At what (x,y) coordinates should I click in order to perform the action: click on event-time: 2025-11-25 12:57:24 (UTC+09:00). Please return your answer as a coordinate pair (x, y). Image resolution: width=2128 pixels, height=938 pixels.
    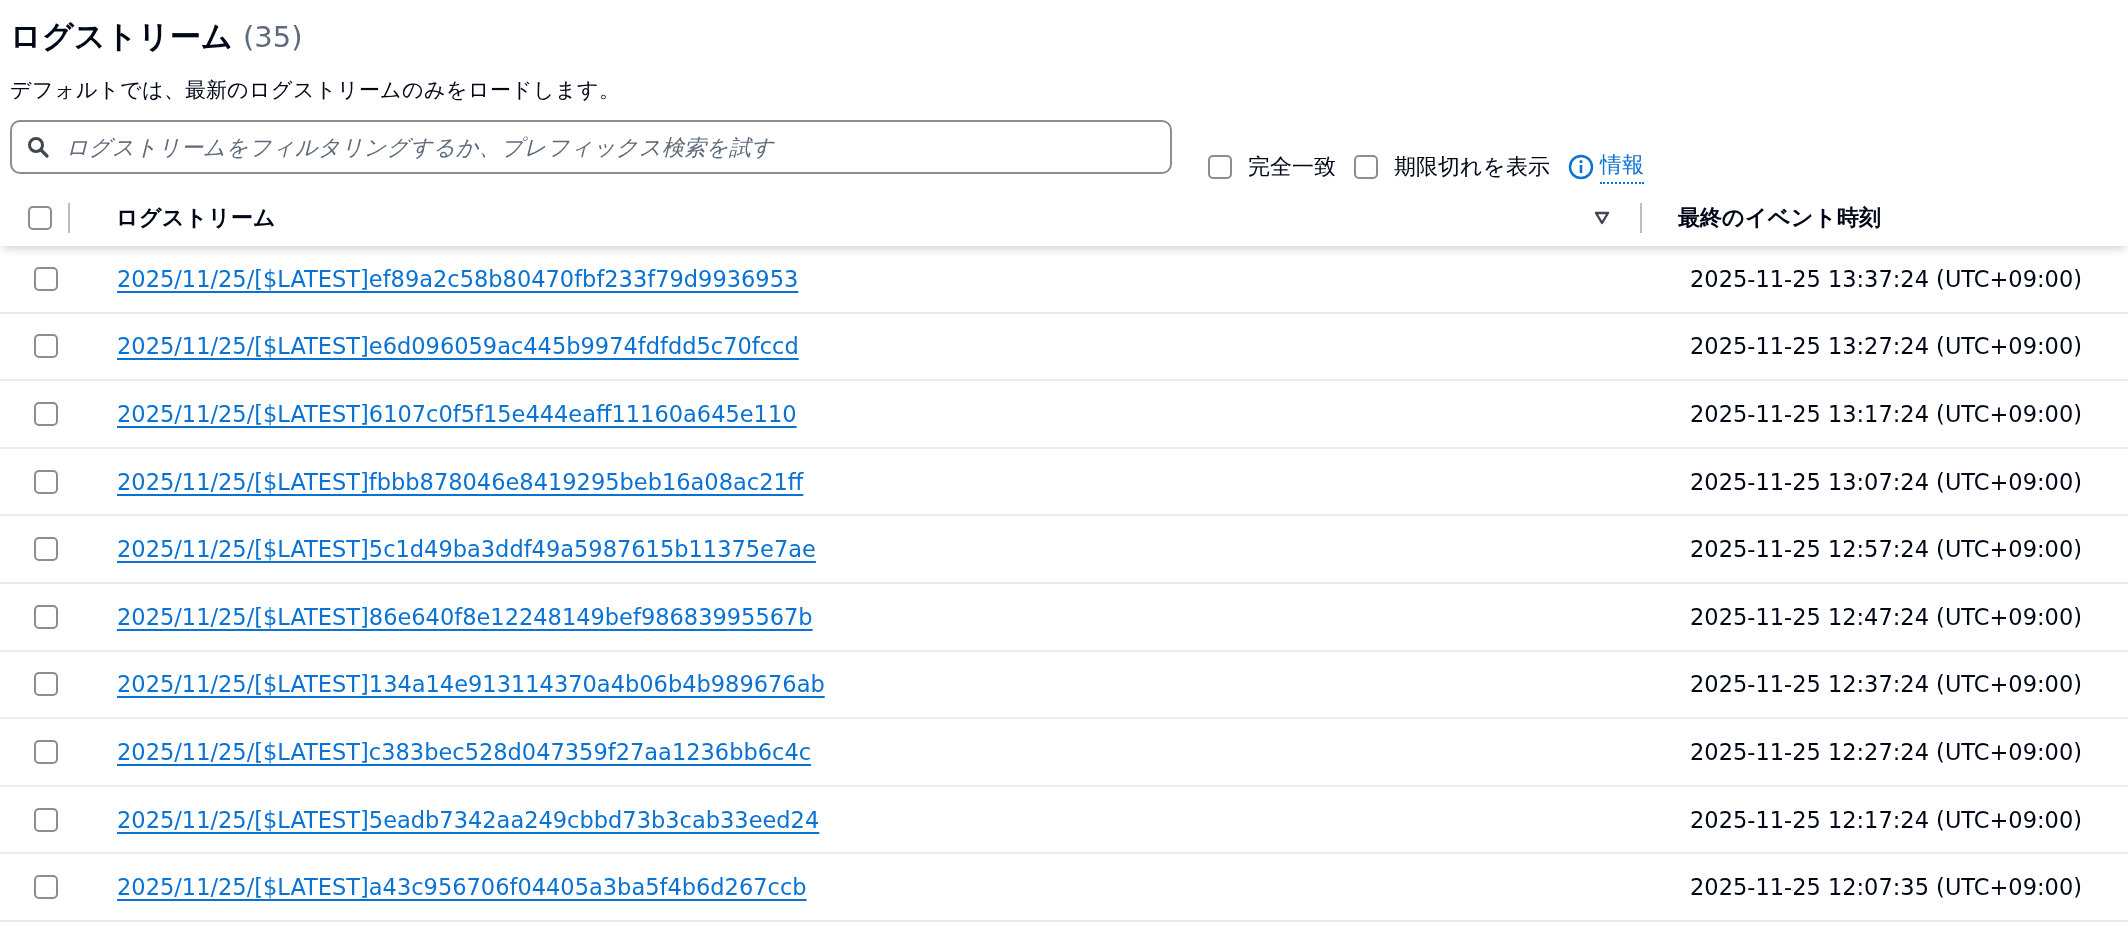
    Looking at the image, I should click on (1886, 549).